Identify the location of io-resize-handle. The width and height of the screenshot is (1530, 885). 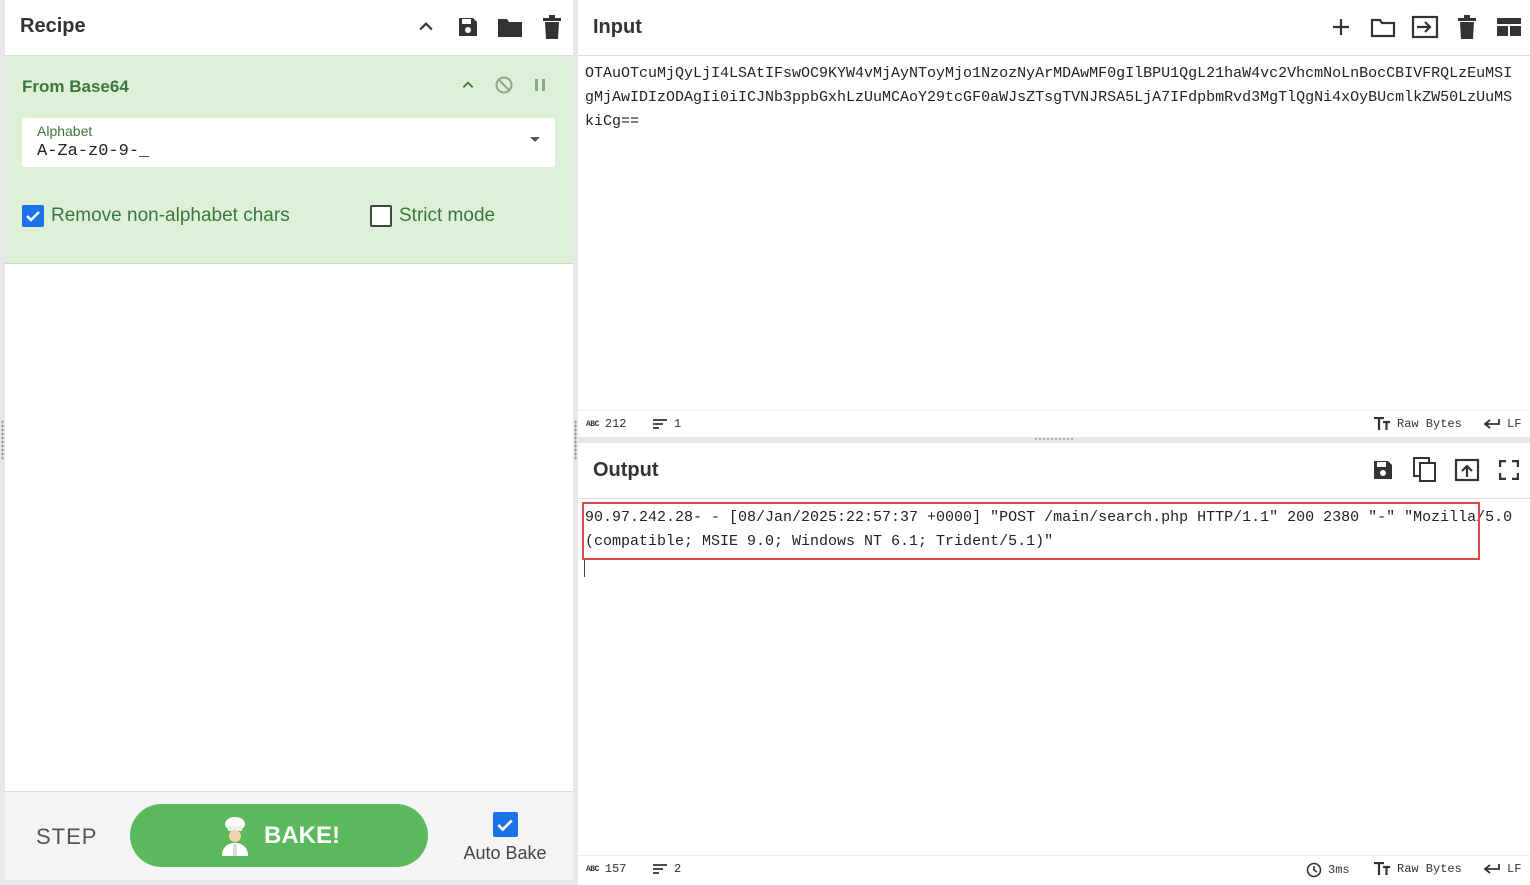
(1054, 439).